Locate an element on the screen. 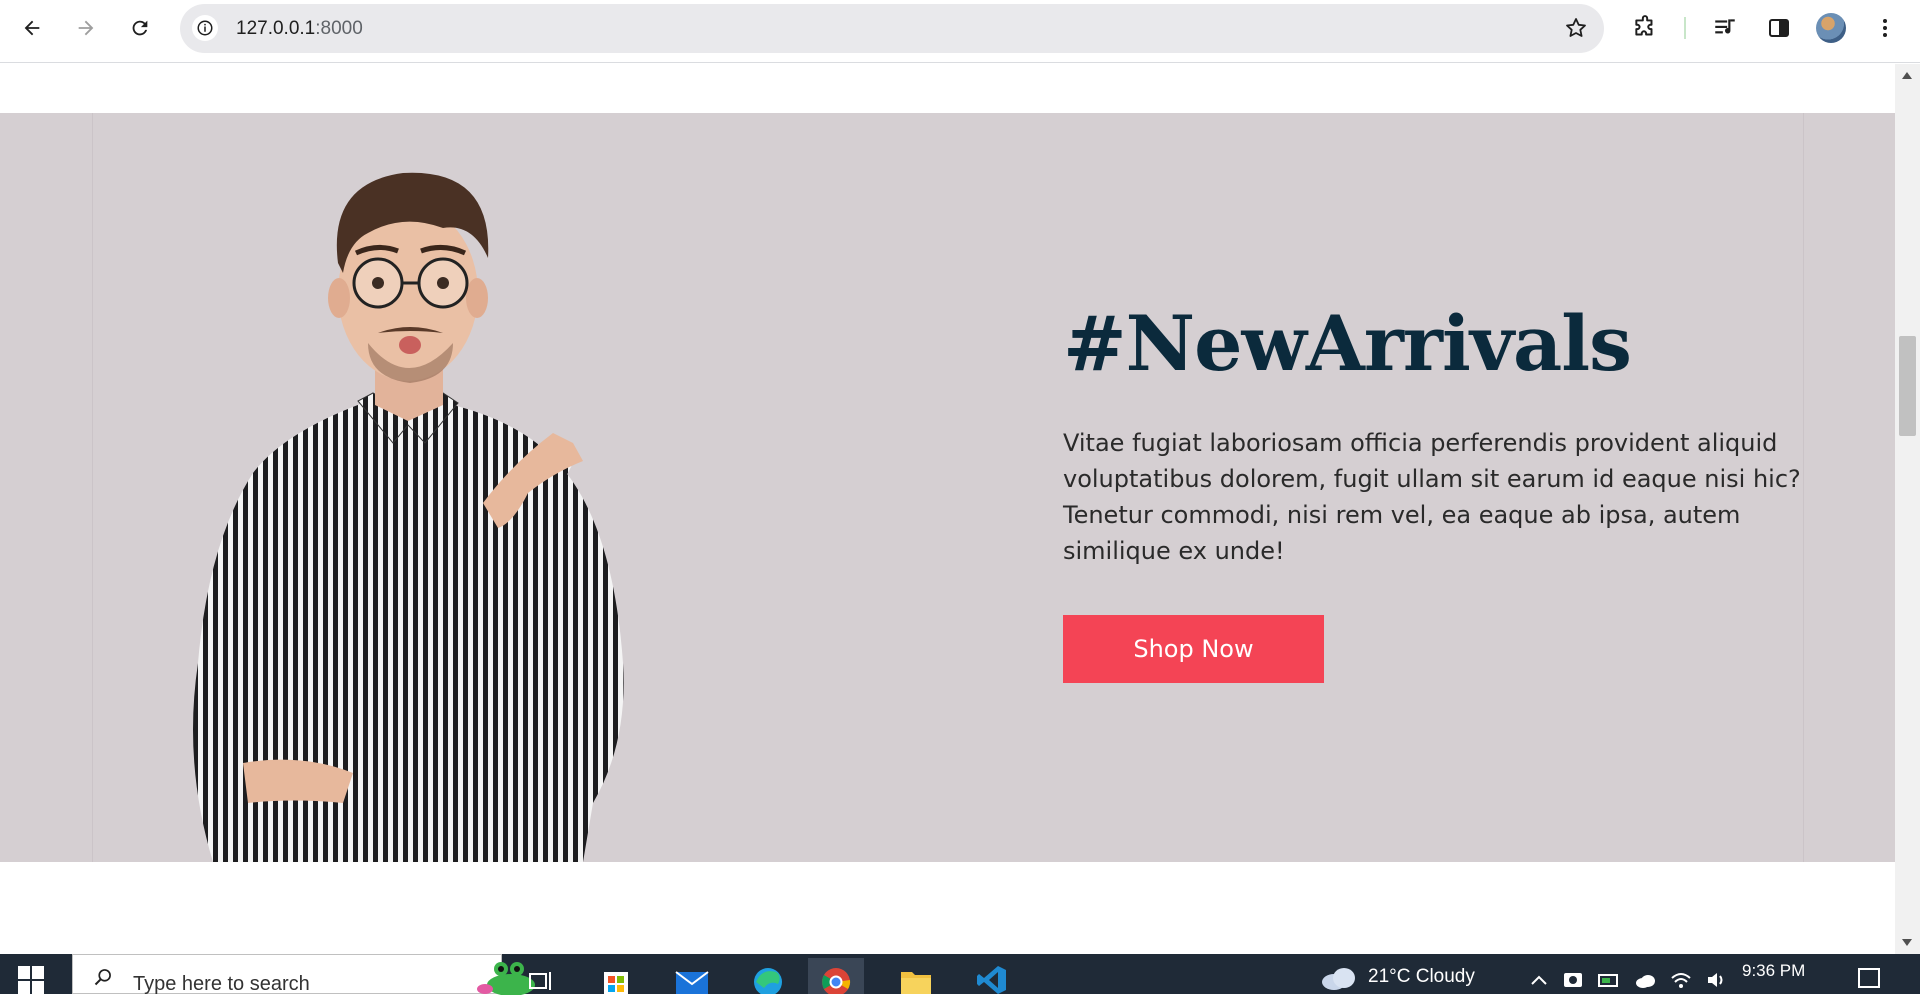 Image resolution: width=1920 pixels, height=996 pixels. weather-widget: 21°C Cloudy is located at coordinates (1397, 977).